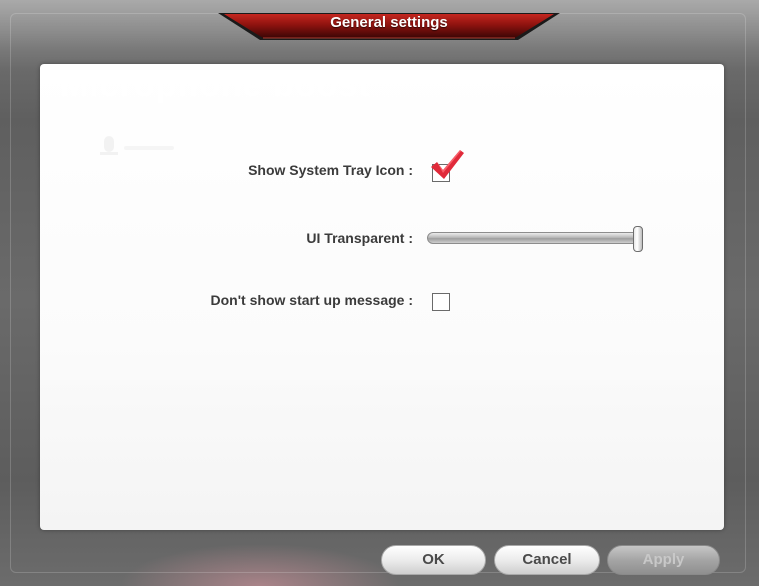 The image size is (759, 586). Describe the element at coordinates (433, 560) in the screenshot. I see `ok-button: OK` at that location.